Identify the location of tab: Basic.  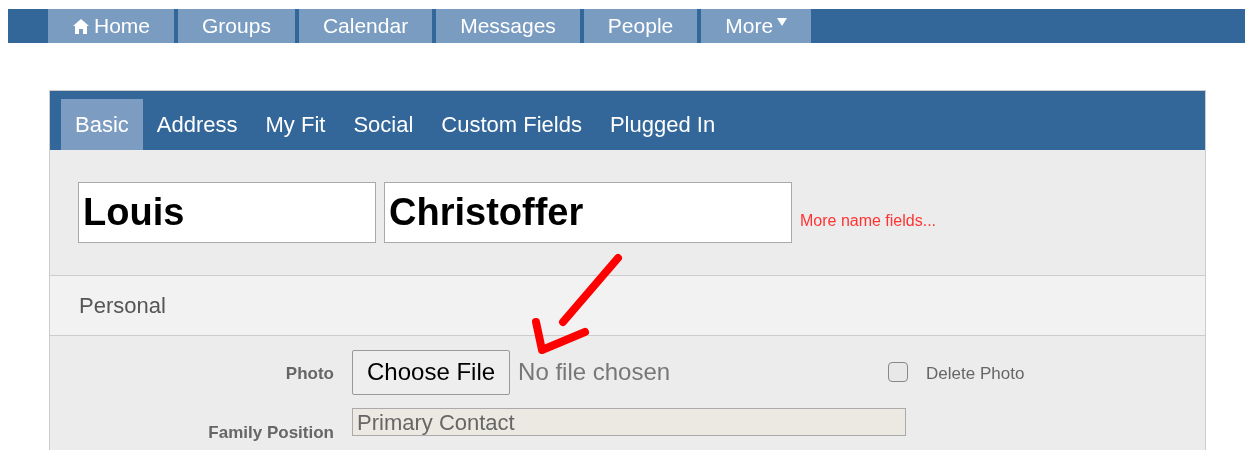
(102, 124).